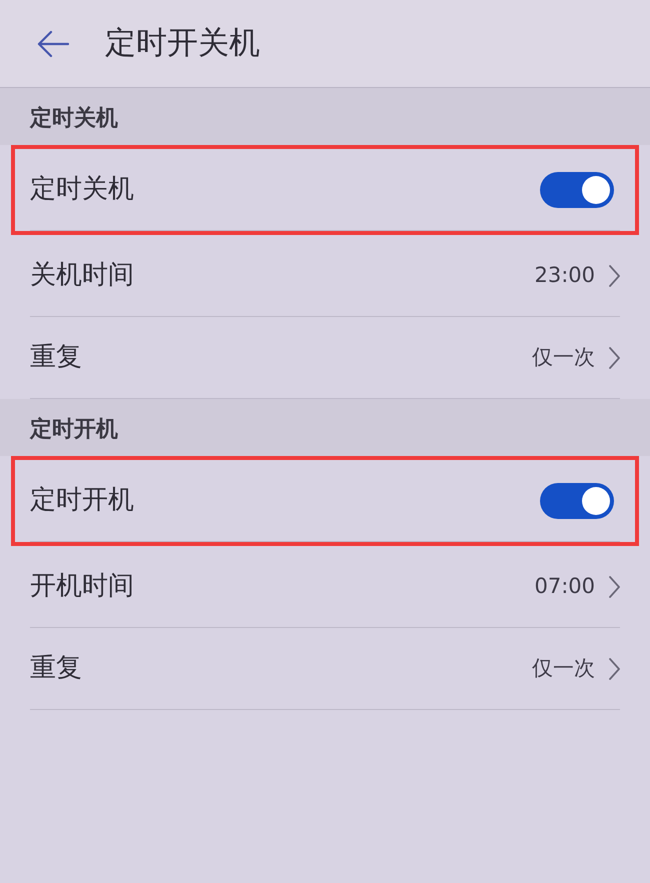 Image resolution: width=650 pixels, height=883 pixels. What do you see at coordinates (325, 427) in the screenshot?
I see `section-header: 定时开机` at bounding box center [325, 427].